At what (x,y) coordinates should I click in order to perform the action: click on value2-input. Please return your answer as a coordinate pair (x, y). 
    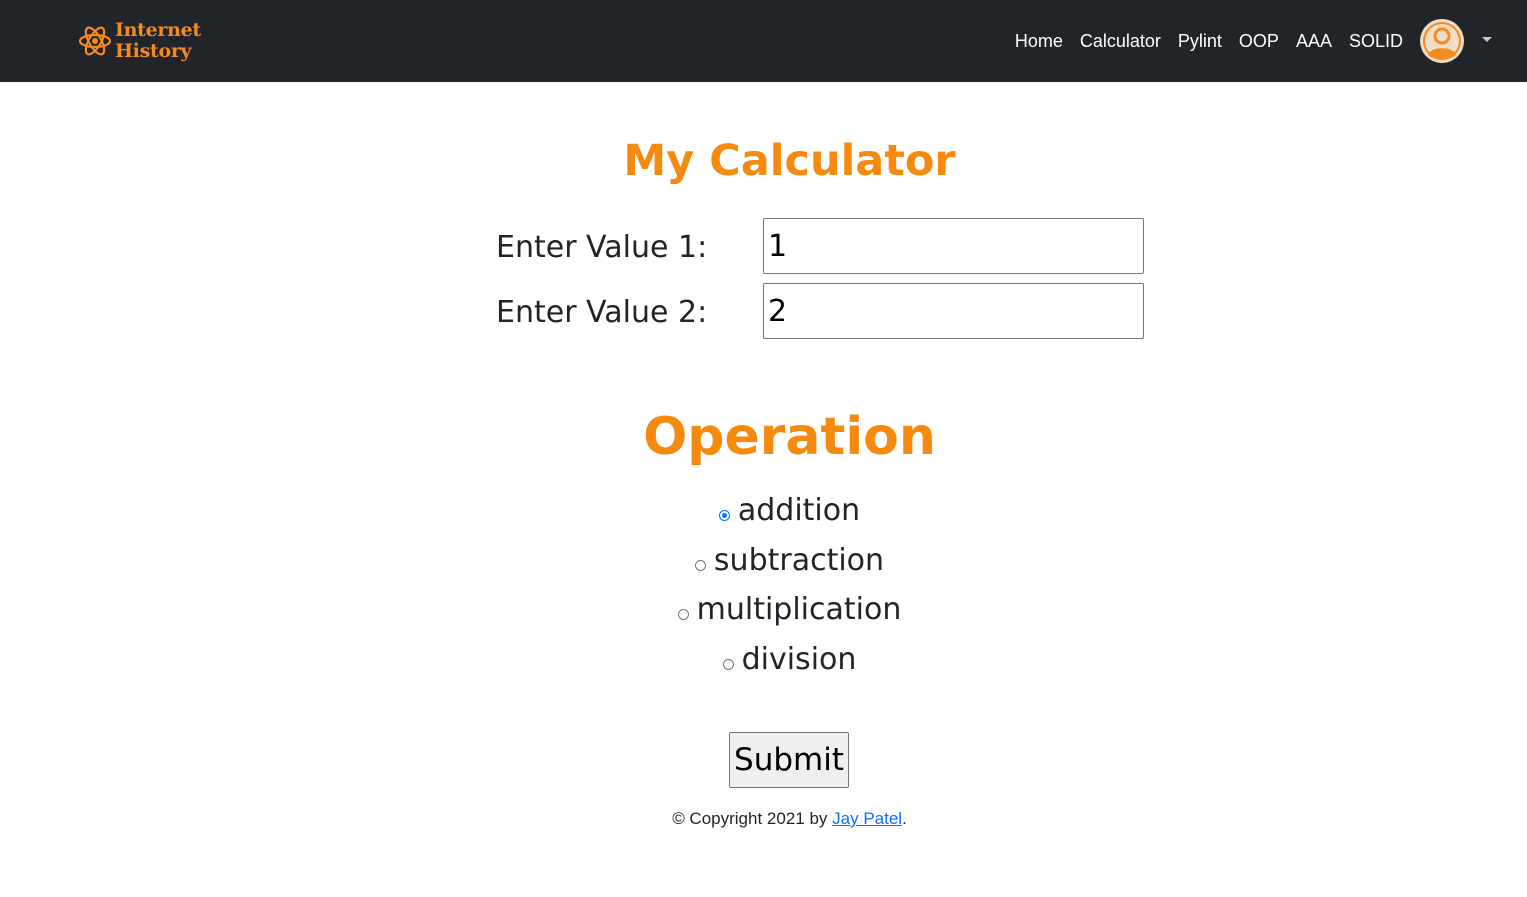
    Looking at the image, I should click on (953, 311).